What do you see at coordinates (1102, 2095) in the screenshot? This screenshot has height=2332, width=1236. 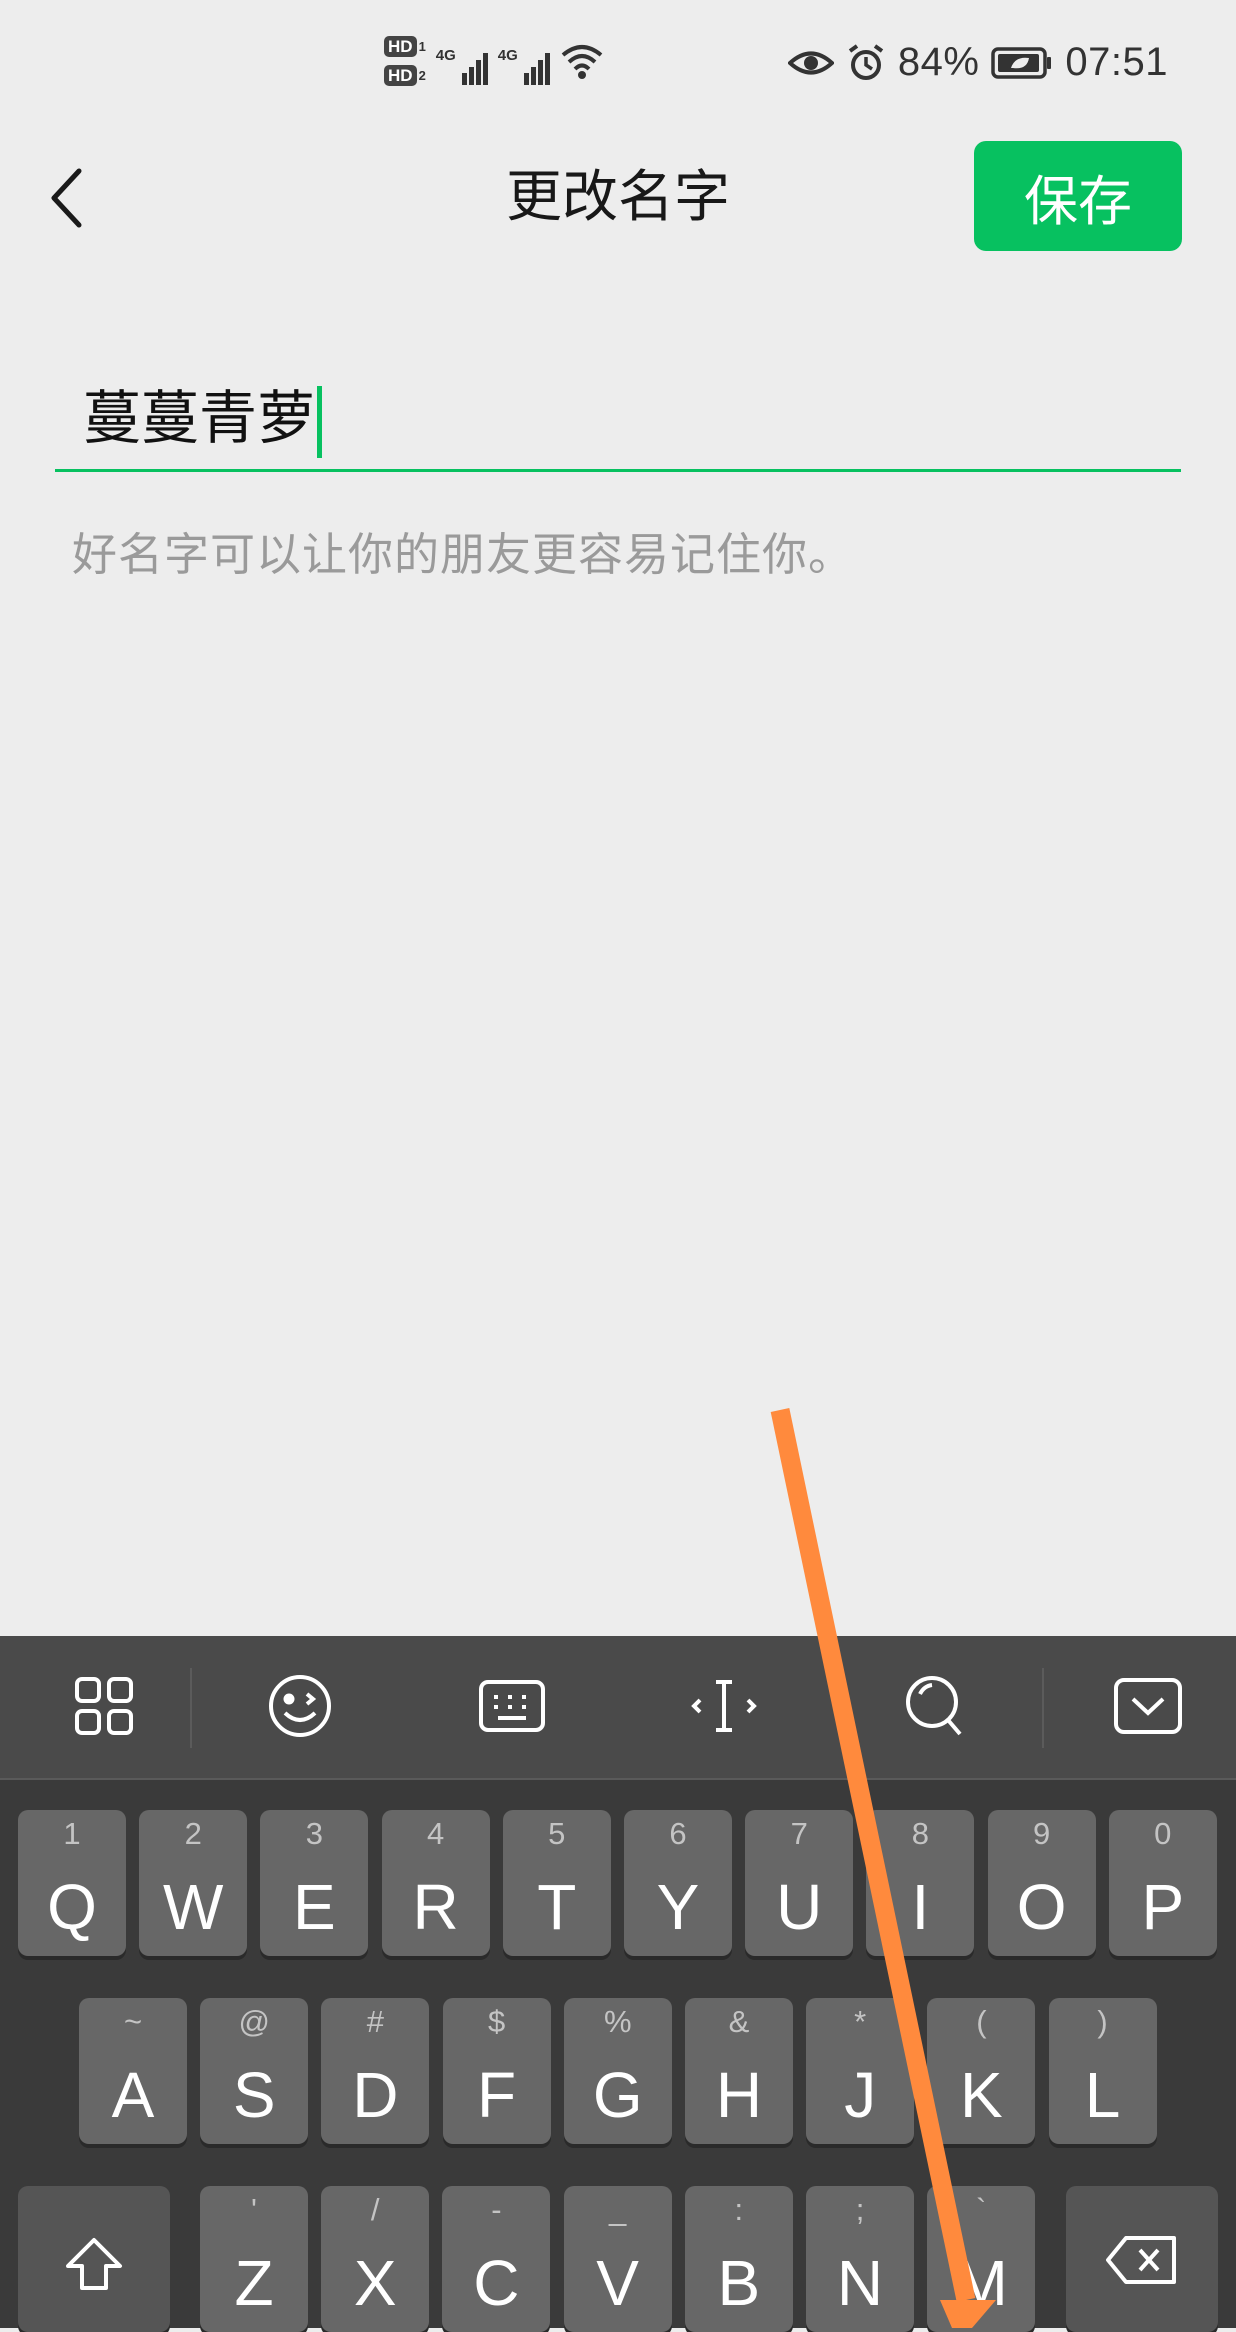 I see `key-letter: L` at bounding box center [1102, 2095].